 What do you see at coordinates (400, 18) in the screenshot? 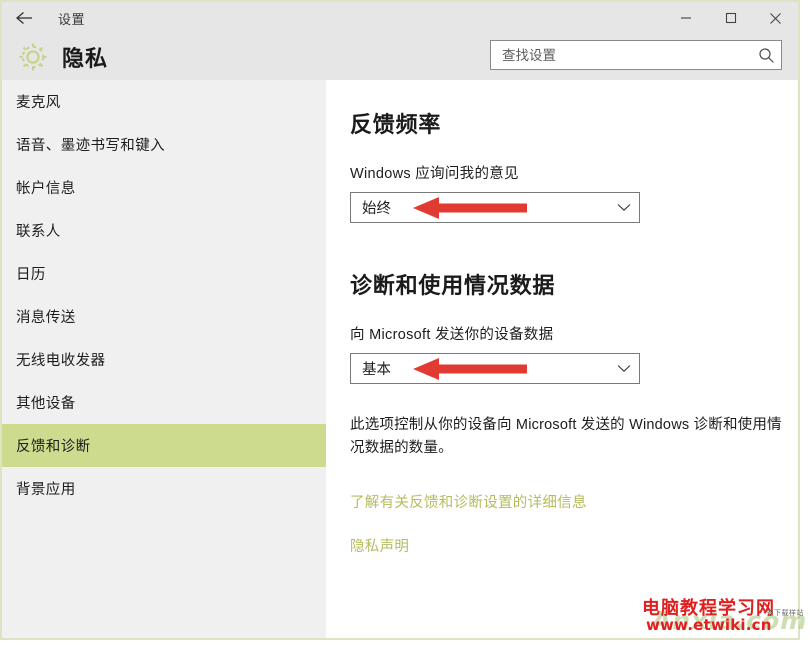
I see `title-bar: 设置` at bounding box center [400, 18].